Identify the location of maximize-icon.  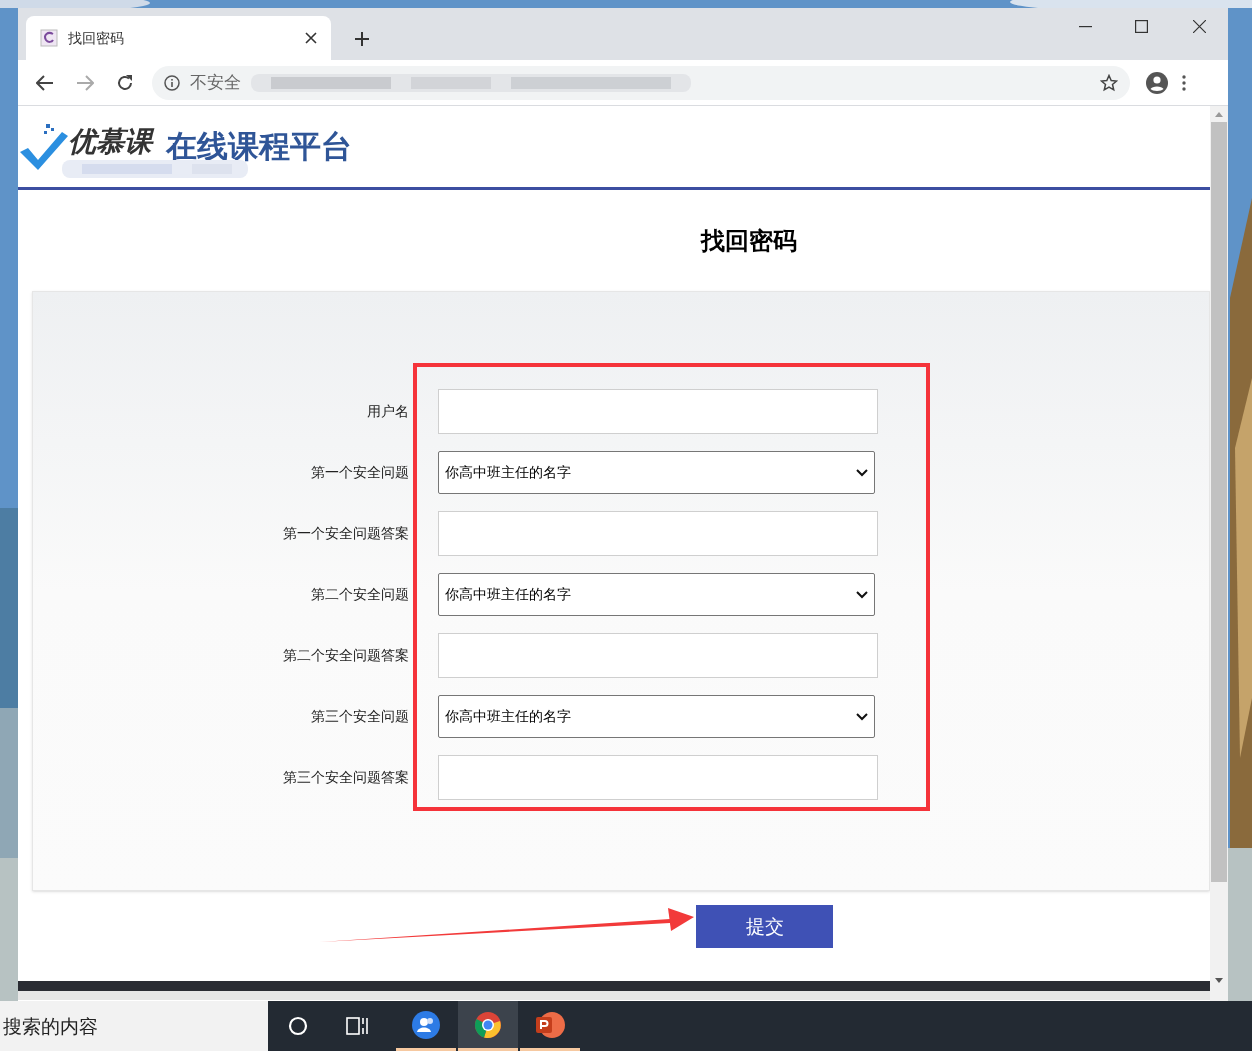
(1141, 26).